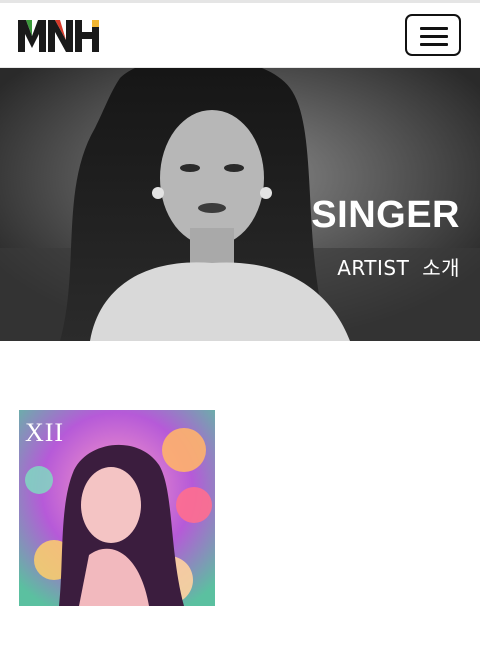 This screenshot has height=652, width=480. Describe the element at coordinates (434, 28) in the screenshot. I see `hamburger-icon` at that location.